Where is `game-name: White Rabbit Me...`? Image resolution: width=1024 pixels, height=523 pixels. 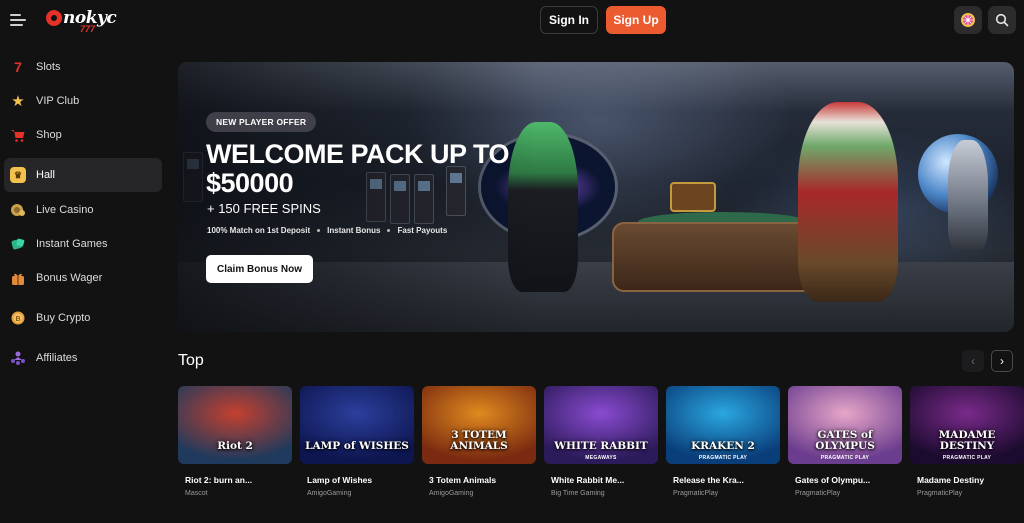 game-name: White Rabbit Me... is located at coordinates (588, 480).